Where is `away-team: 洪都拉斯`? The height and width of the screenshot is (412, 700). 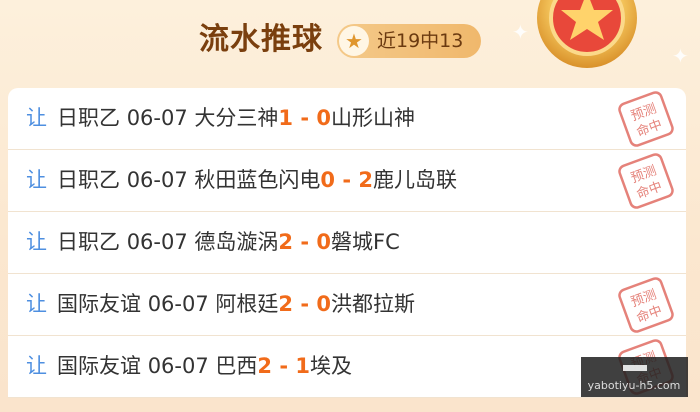
away-team: 洪都拉斯 is located at coordinates (373, 304).